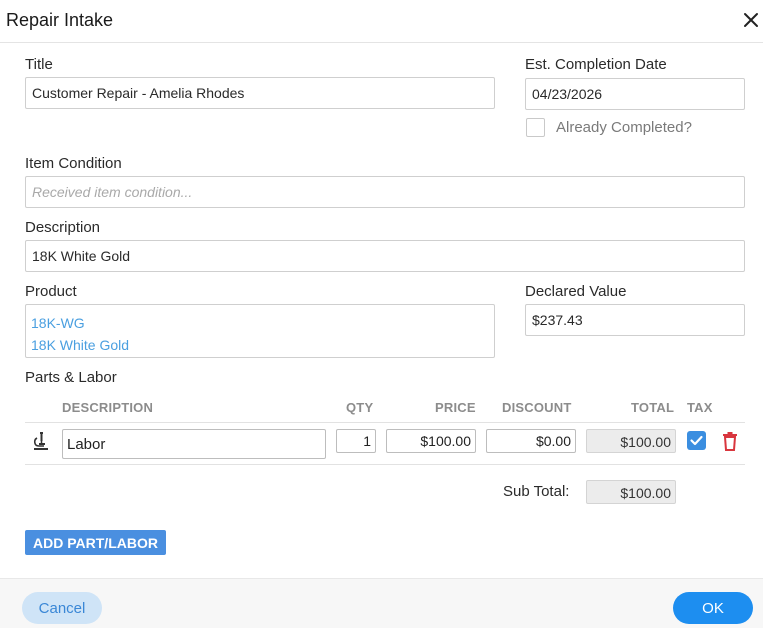  Describe the element at coordinates (713, 608) in the screenshot. I see `ok-button: OK` at that location.